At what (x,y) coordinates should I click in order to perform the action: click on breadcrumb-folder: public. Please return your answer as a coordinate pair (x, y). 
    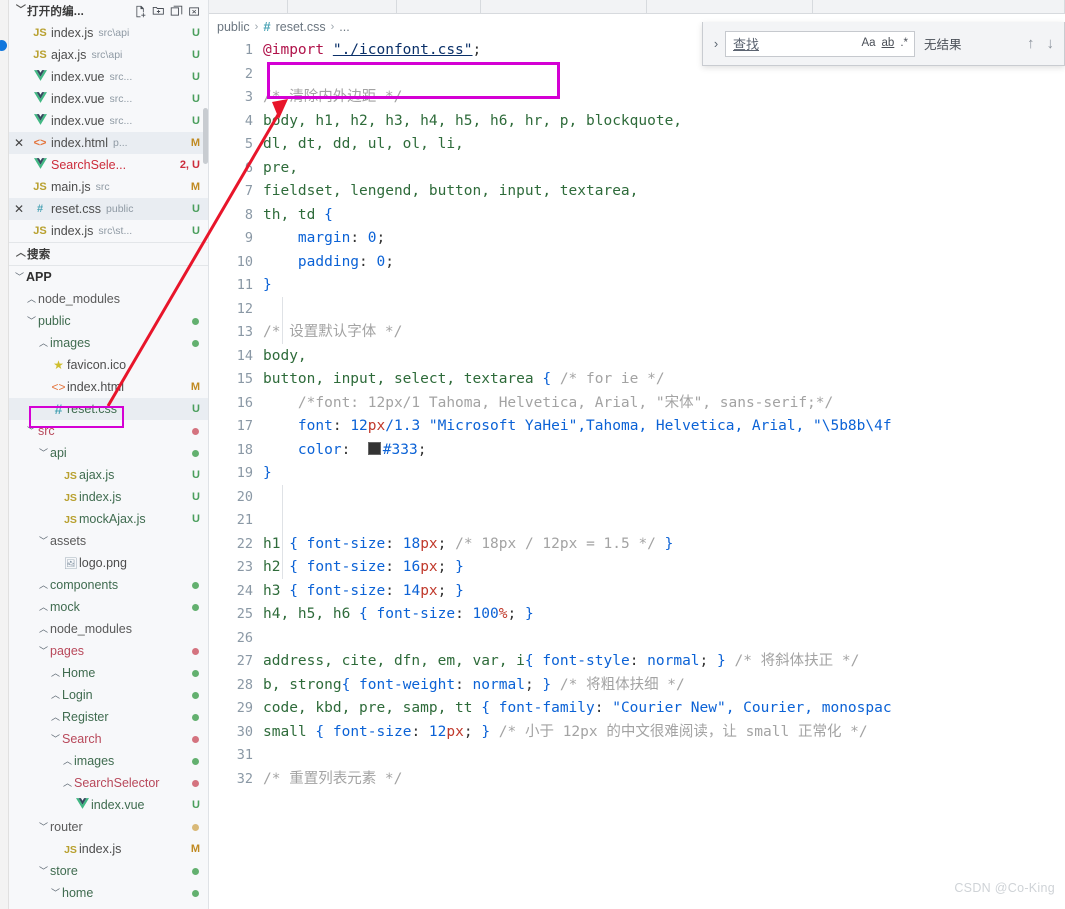
    Looking at the image, I should click on (233, 27).